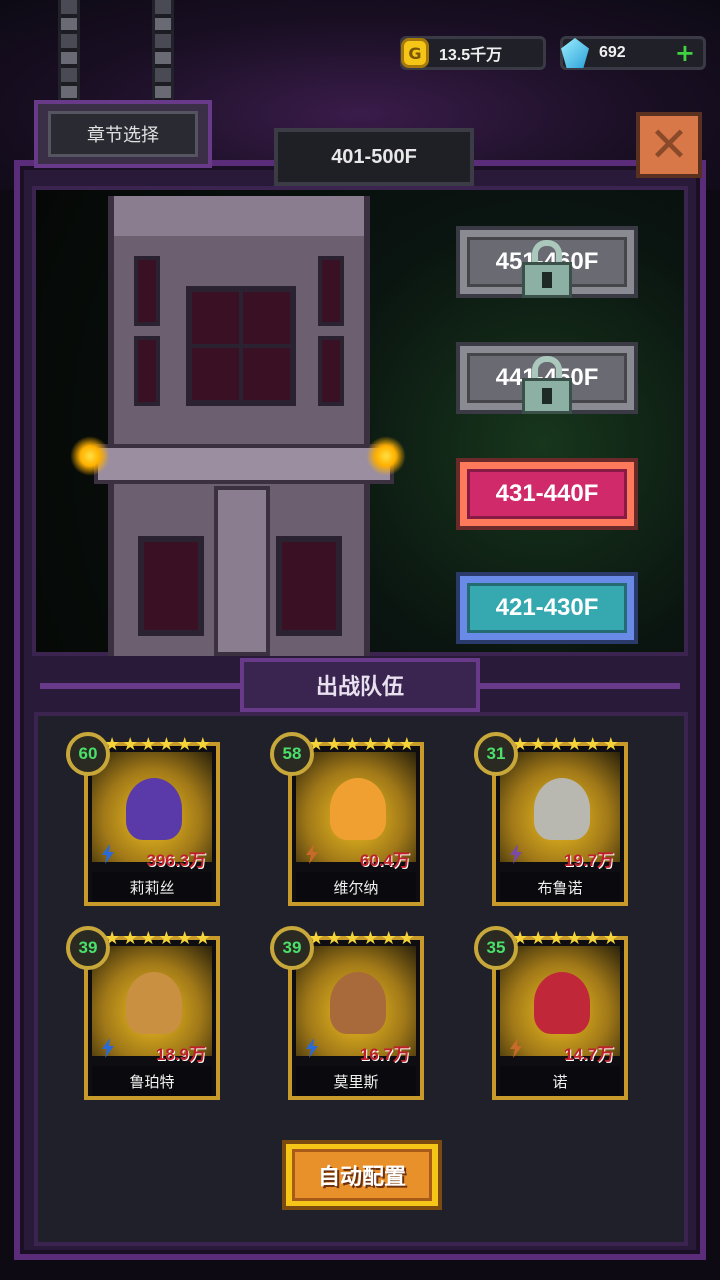  Describe the element at coordinates (374, 157) in the screenshot. I see `floor-range-title: 401-500F` at that location.